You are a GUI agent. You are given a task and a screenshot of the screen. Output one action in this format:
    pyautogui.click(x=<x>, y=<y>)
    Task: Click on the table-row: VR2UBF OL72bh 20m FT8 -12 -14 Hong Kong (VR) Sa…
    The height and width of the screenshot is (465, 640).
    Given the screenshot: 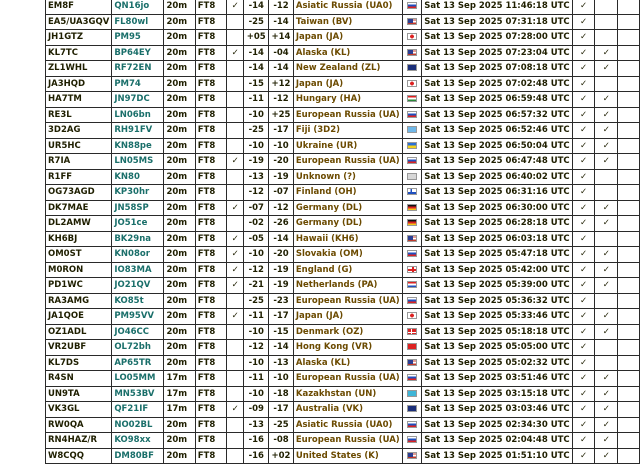 What is the action you would take?
    pyautogui.click(x=342, y=347)
    